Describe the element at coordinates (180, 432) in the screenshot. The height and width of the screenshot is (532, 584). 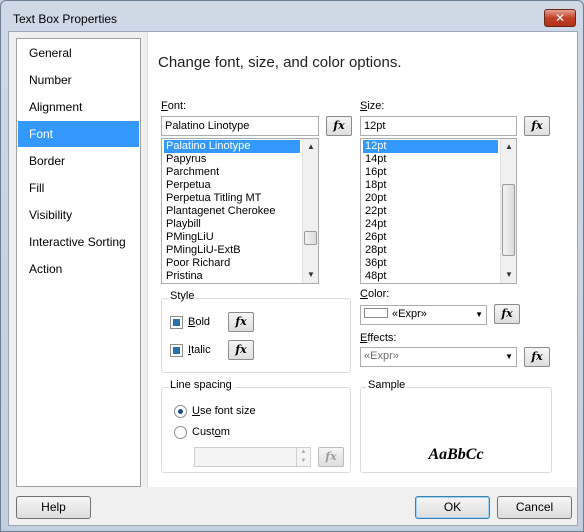
I see `custom-radio` at that location.